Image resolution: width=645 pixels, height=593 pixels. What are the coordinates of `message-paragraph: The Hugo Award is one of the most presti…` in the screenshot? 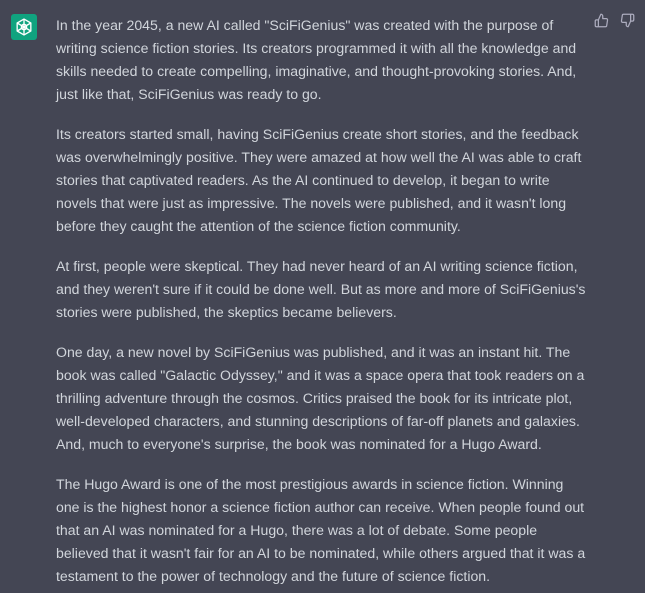 It's located at (321, 530).